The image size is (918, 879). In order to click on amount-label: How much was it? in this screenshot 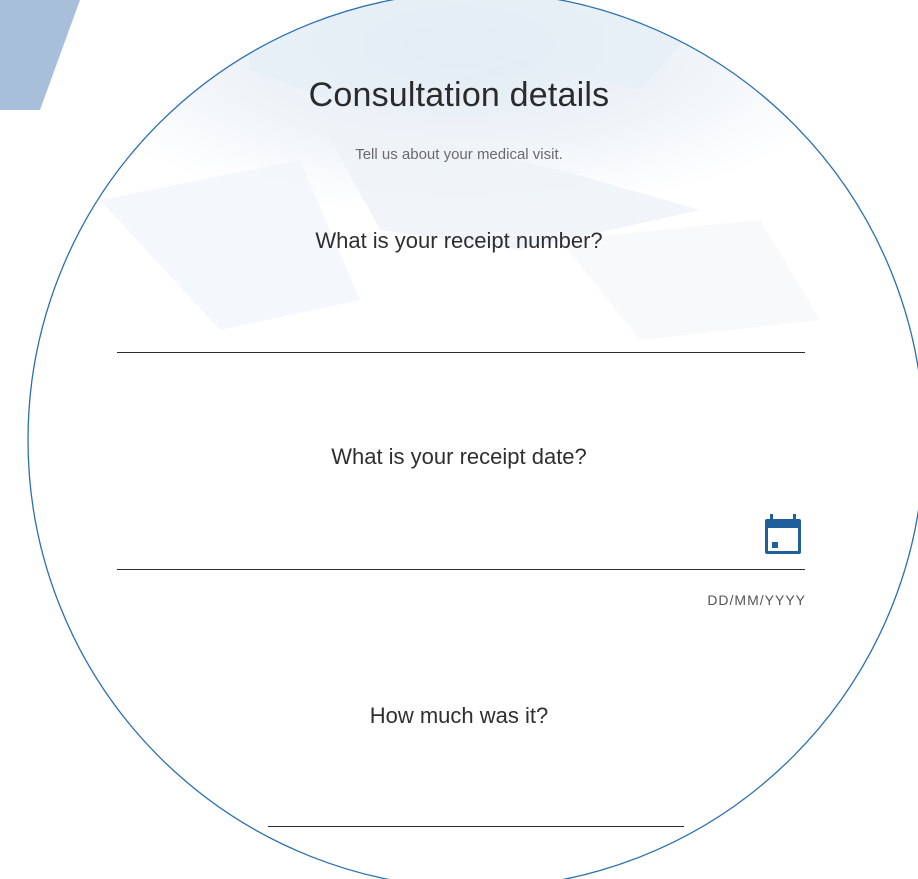, I will do `click(459, 715)`.